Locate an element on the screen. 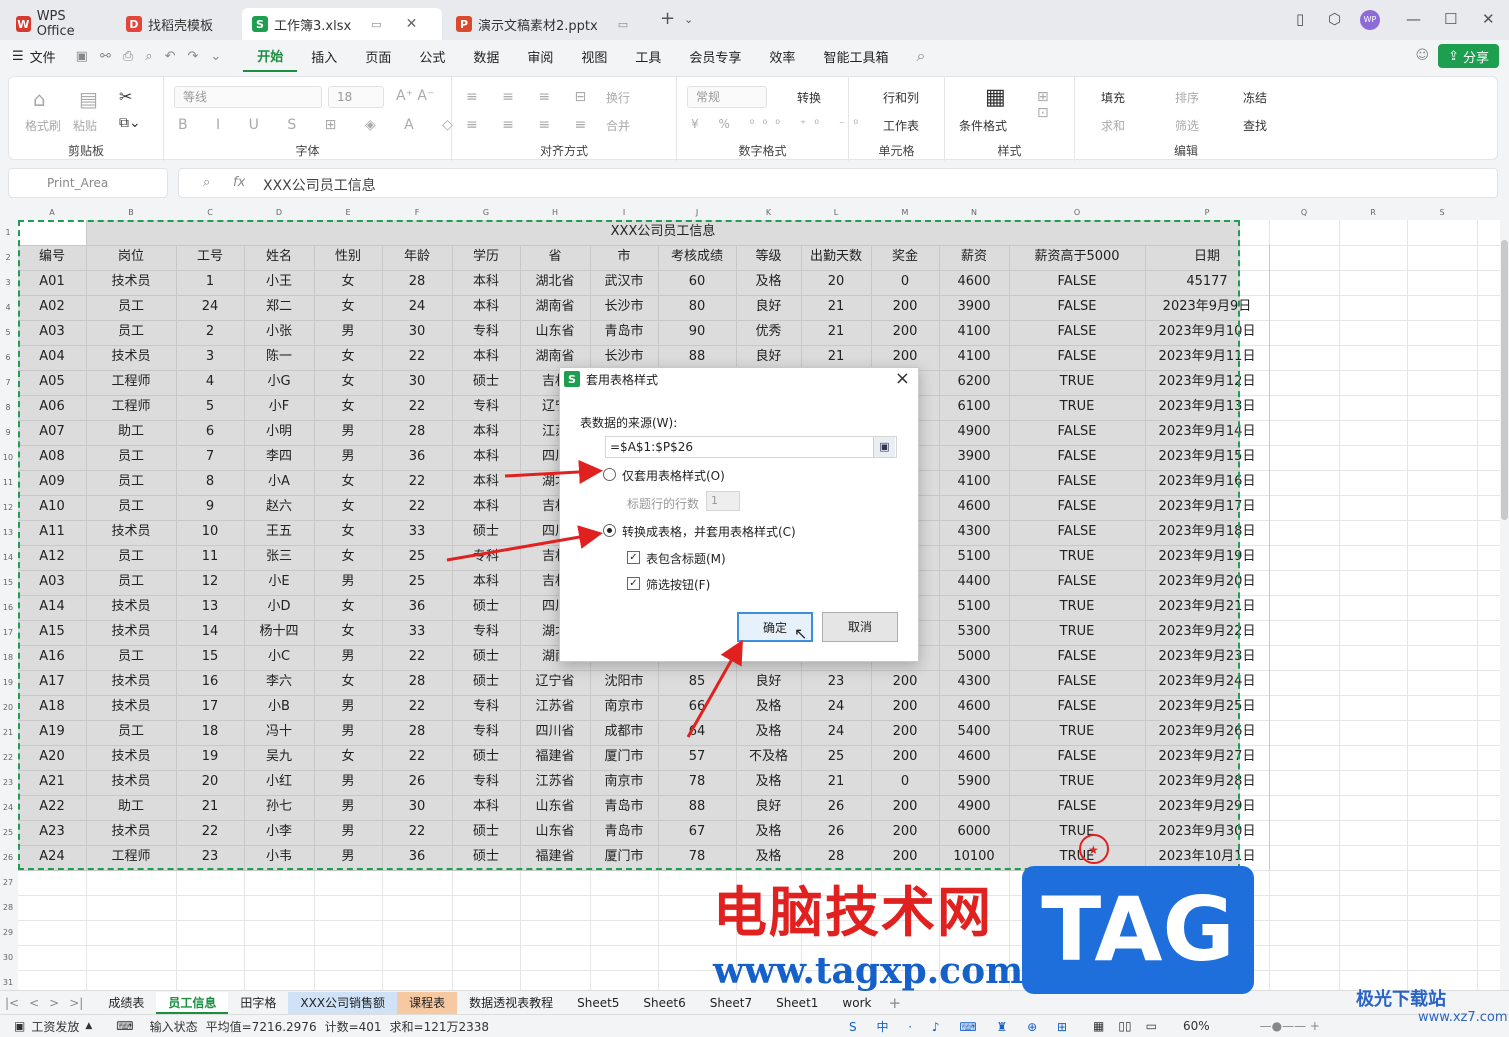 The image size is (1509, 1037). table-cell: A11 is located at coordinates (52, 532).